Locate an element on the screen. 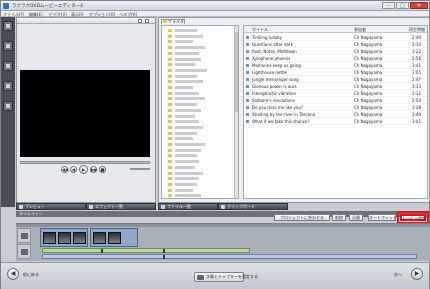 The image size is (430, 289). audio-tool-button is located at coordinates (8, 106).